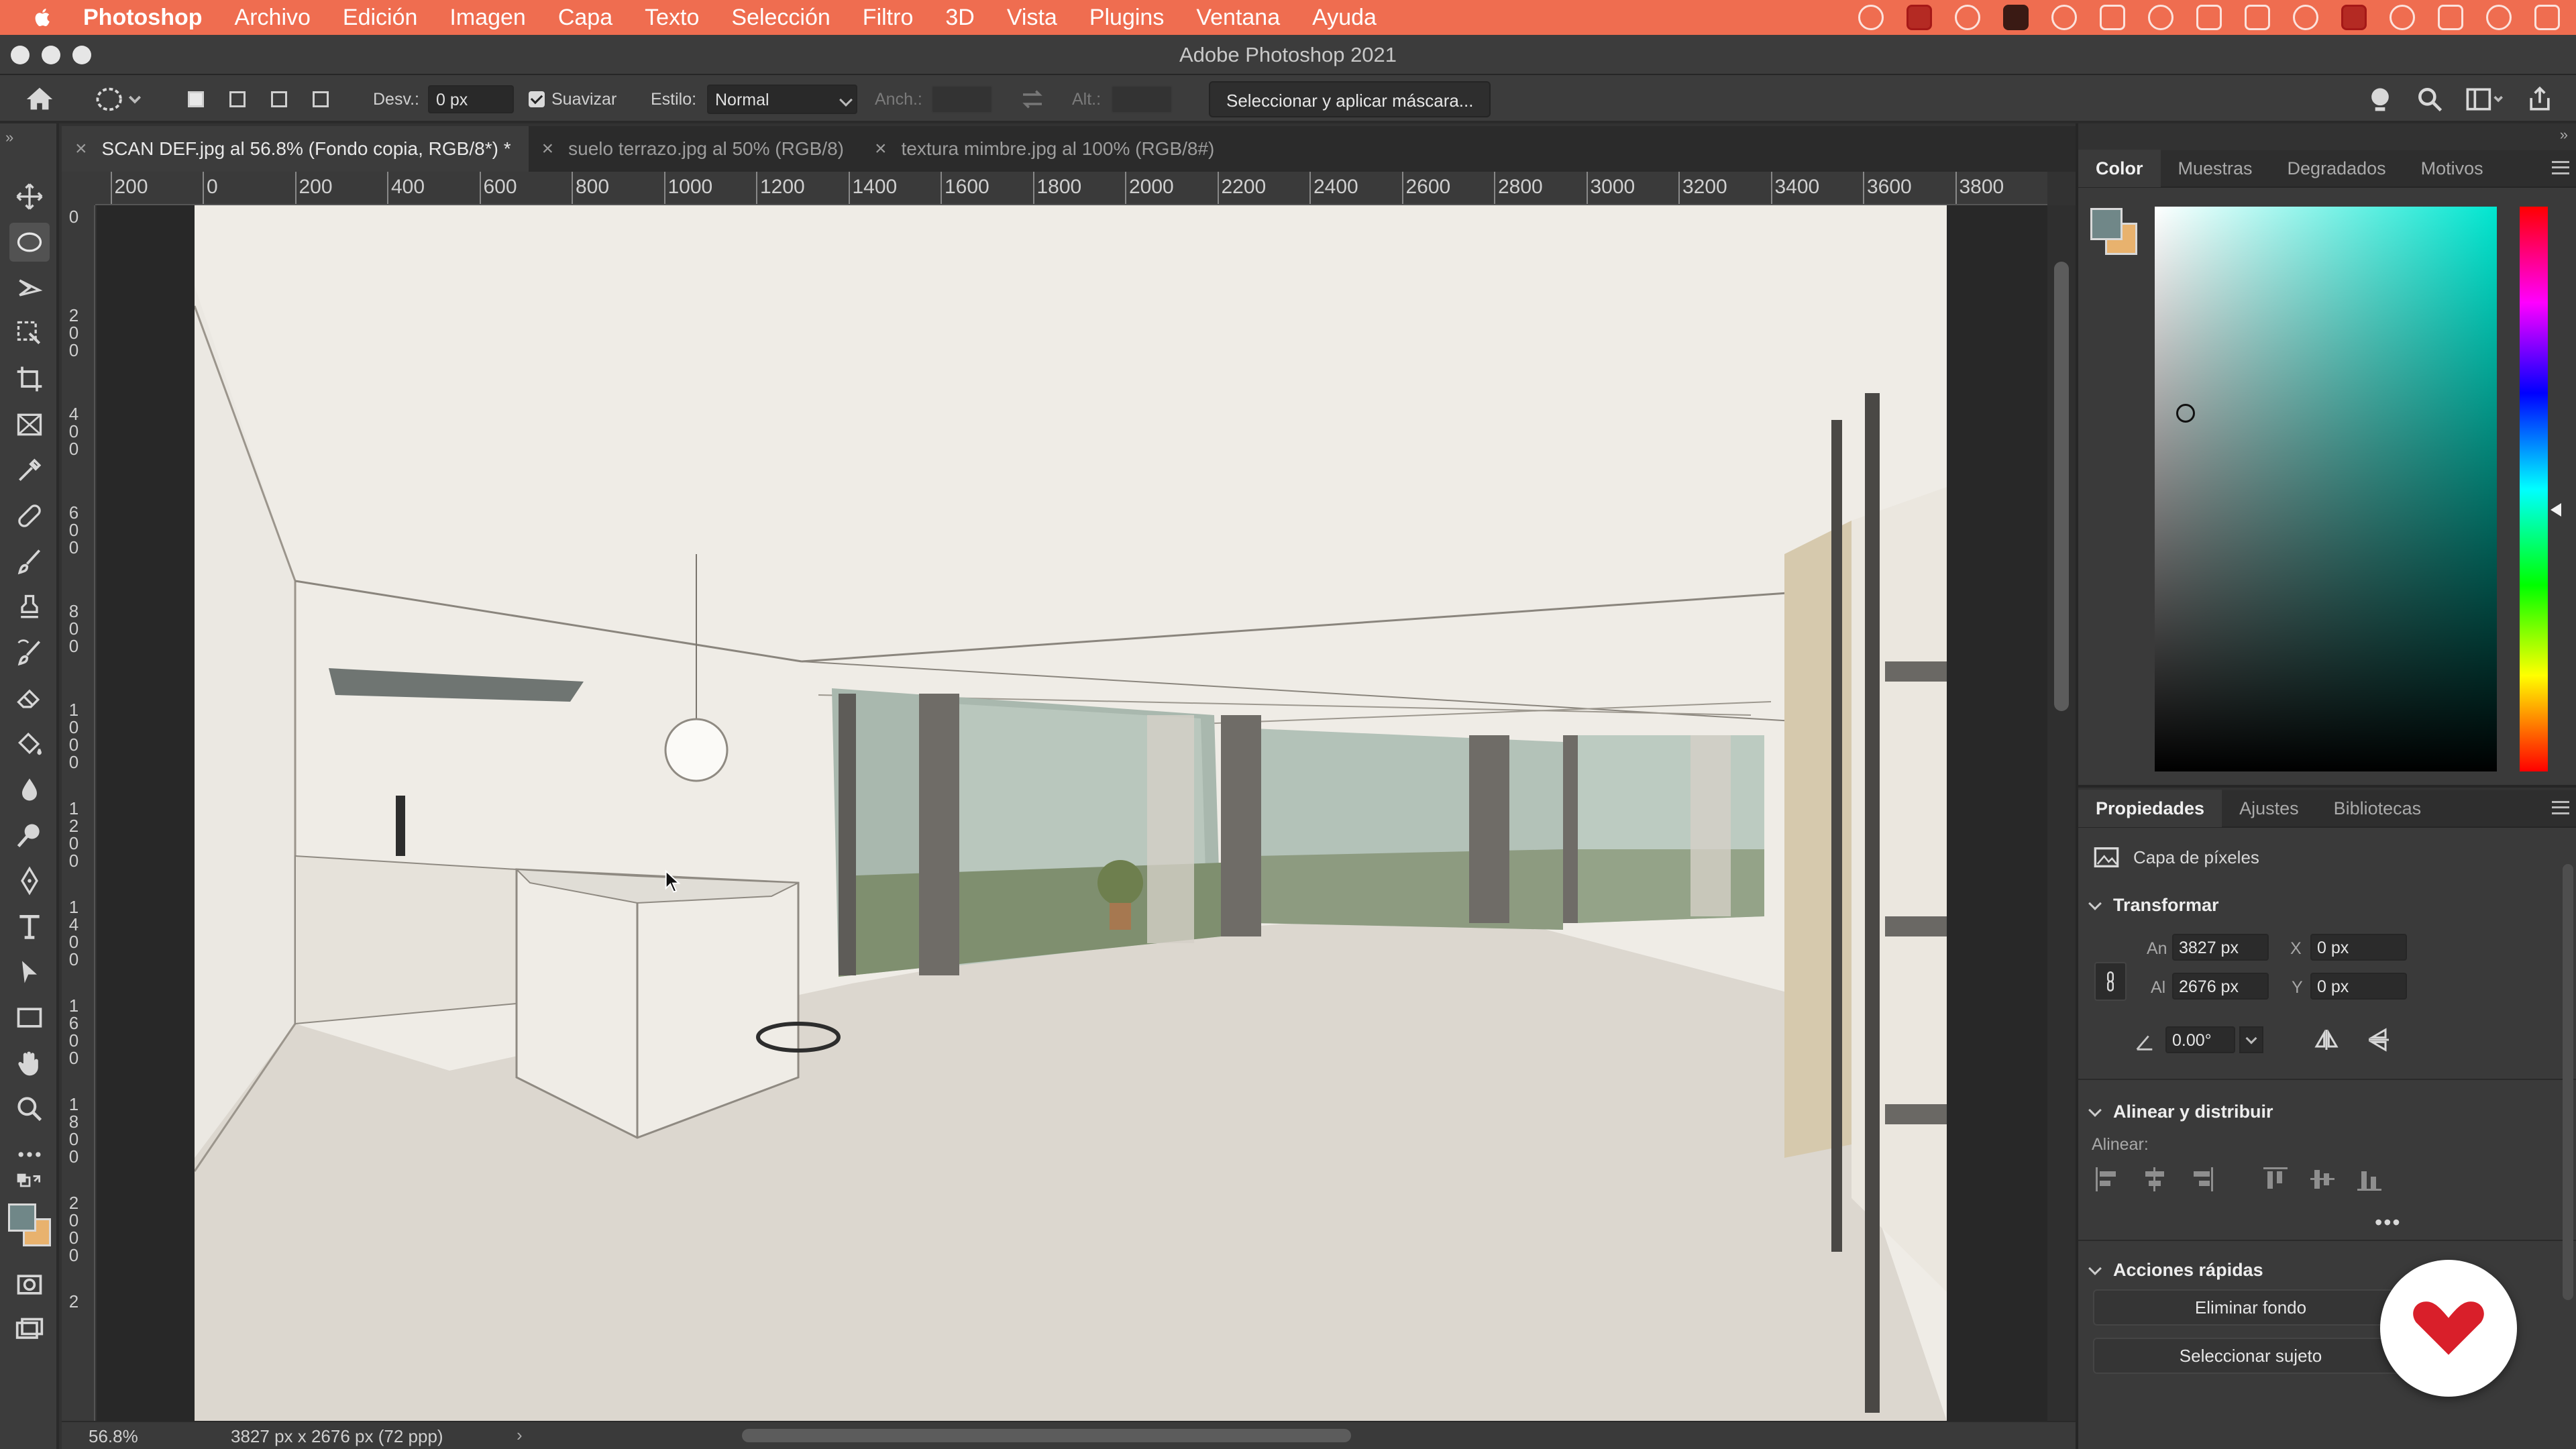 The width and height of the screenshot is (2576, 1449). Describe the element at coordinates (1142, 99) in the screenshot. I see `height-input` at that location.